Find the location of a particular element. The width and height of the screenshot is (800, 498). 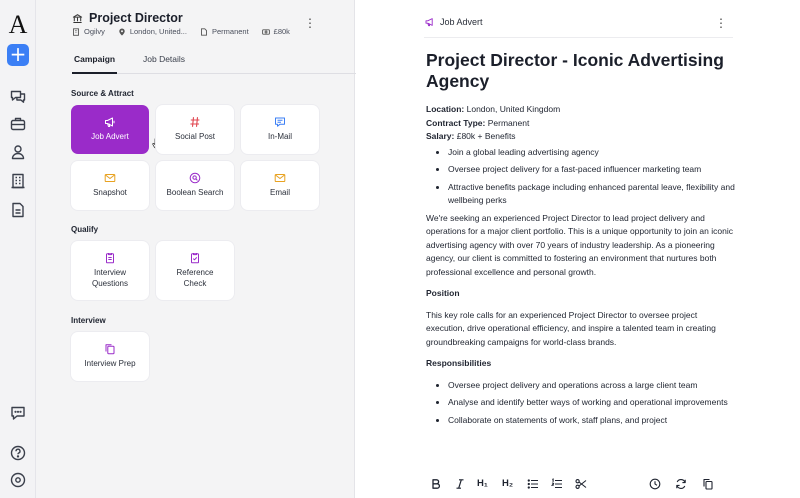

doc-more-menu-icon: ⋮ is located at coordinates (721, 23).